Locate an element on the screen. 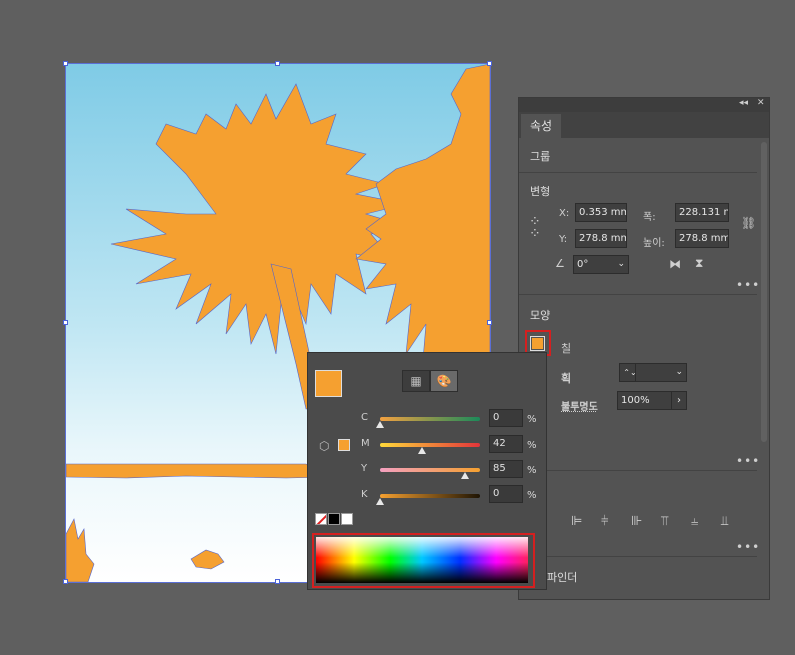 The height and width of the screenshot is (655, 795). height-field: 278.8 mm is located at coordinates (702, 238).